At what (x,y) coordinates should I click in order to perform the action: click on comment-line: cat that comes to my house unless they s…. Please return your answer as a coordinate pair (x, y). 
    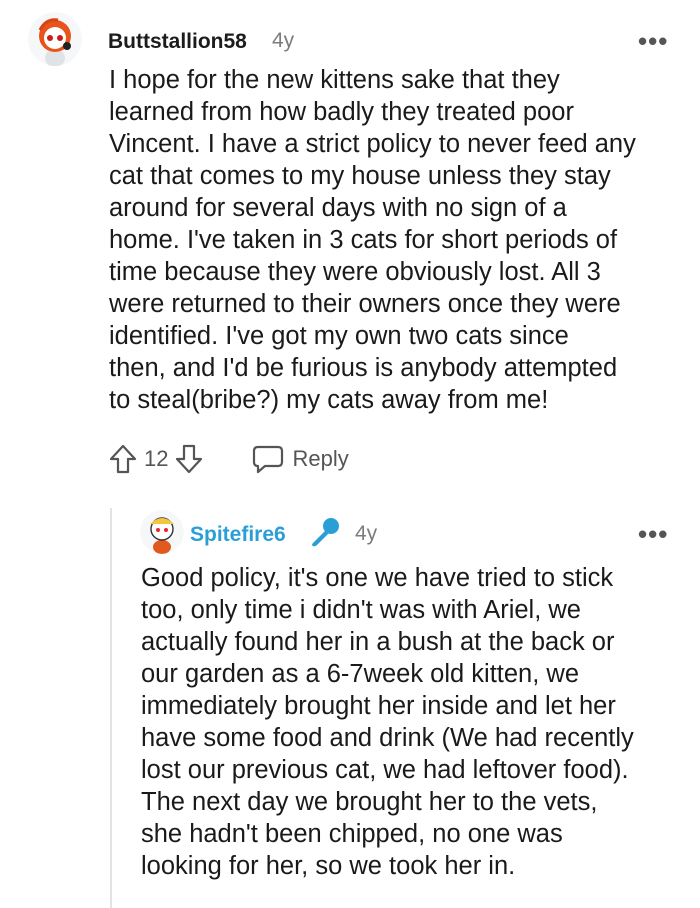
    Looking at the image, I should click on (360, 176).